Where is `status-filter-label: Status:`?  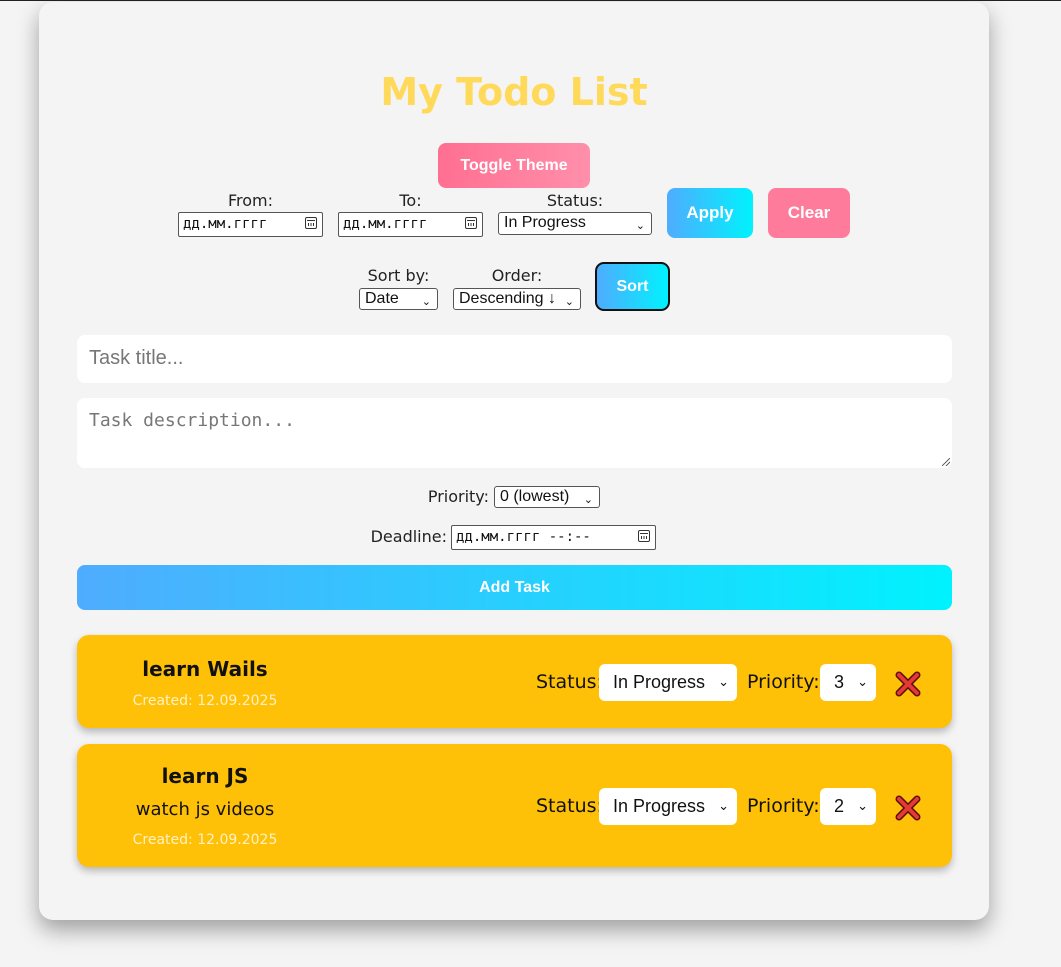
status-filter-label: Status: is located at coordinates (575, 200).